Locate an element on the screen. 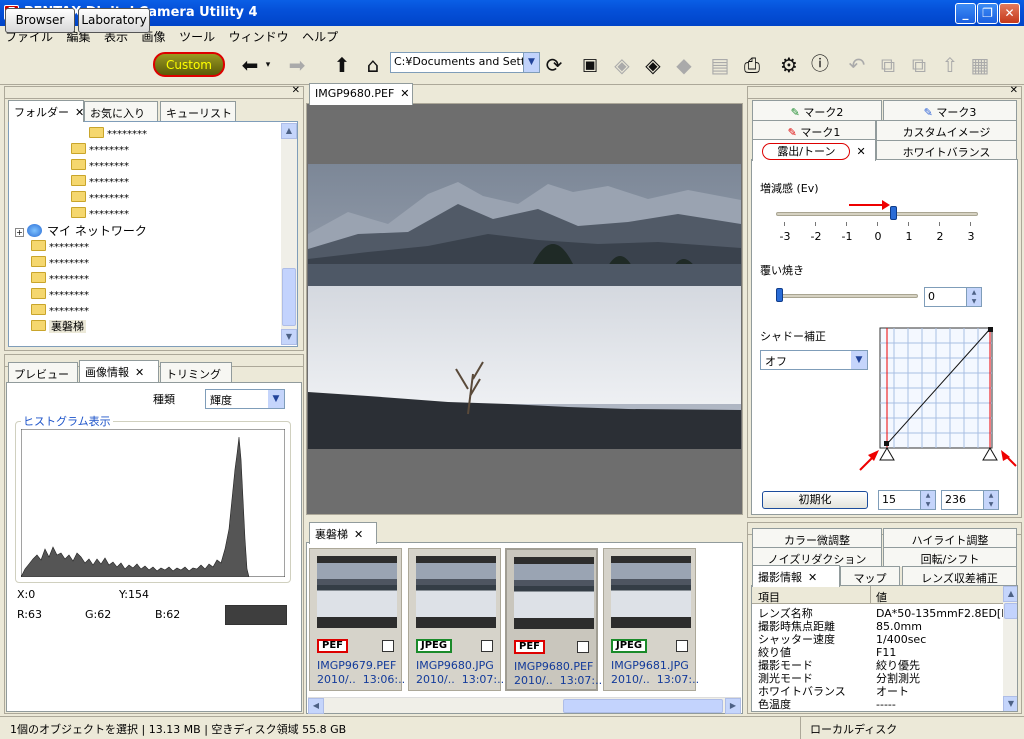 This screenshot has height=739, width=1024. undo-icon: ↶ is located at coordinates (857, 65).